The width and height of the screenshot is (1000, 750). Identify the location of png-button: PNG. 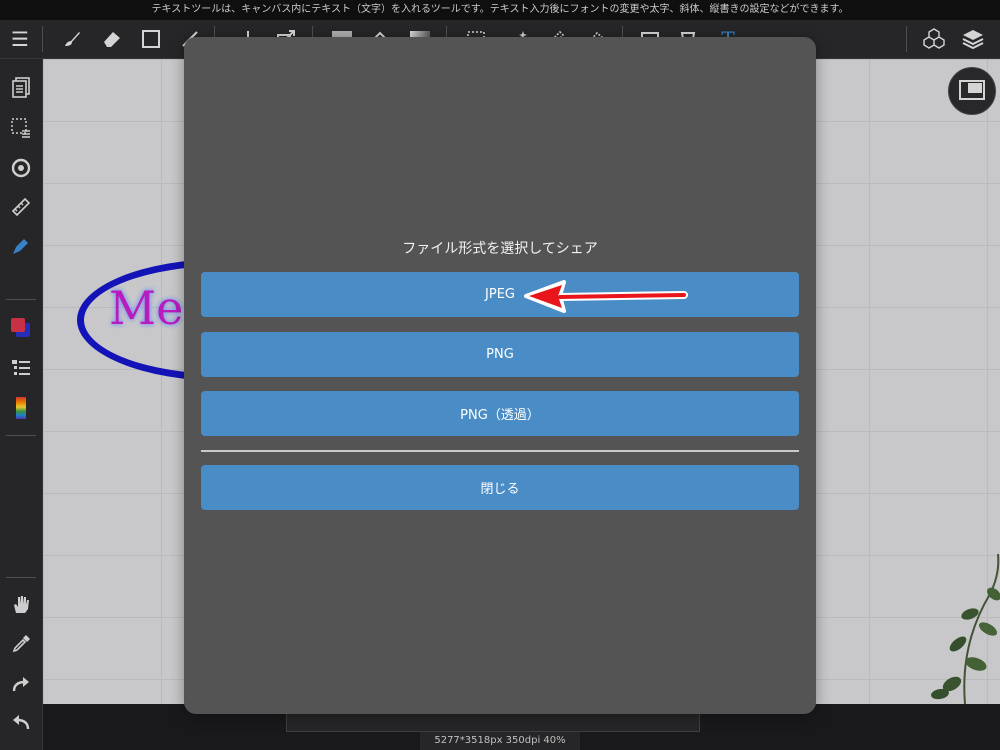
(500, 354).